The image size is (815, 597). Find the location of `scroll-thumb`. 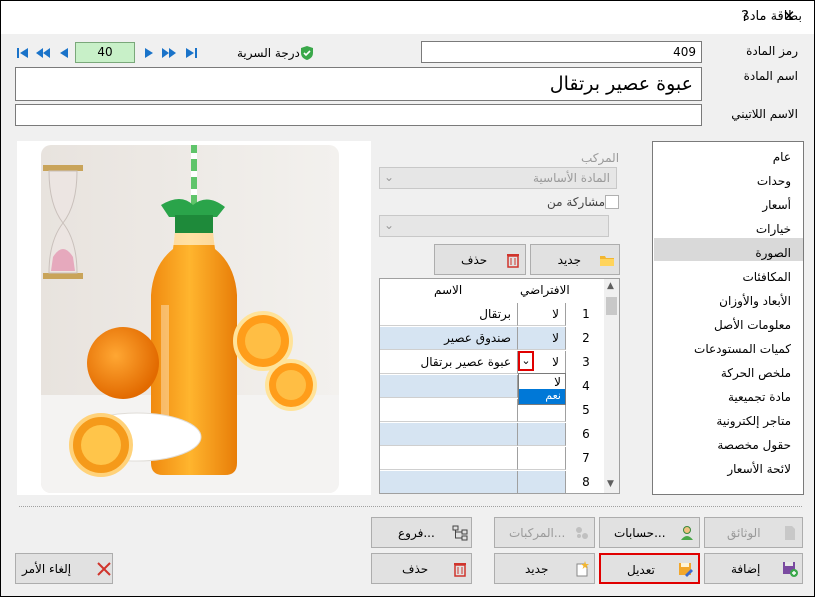

scroll-thumb is located at coordinates (611, 306).